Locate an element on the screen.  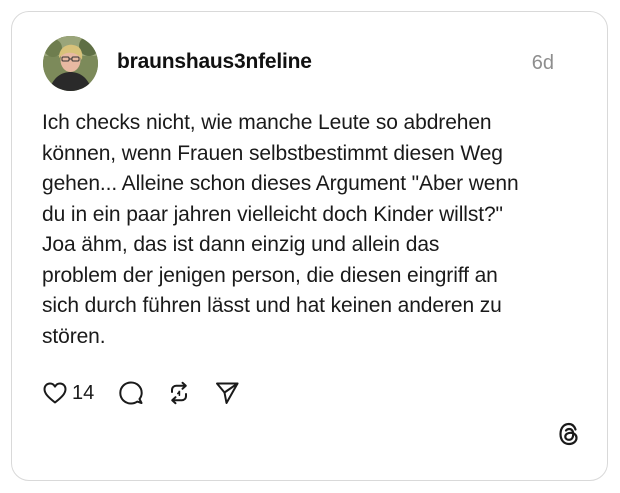
like-button: 14 is located at coordinates (68, 393).